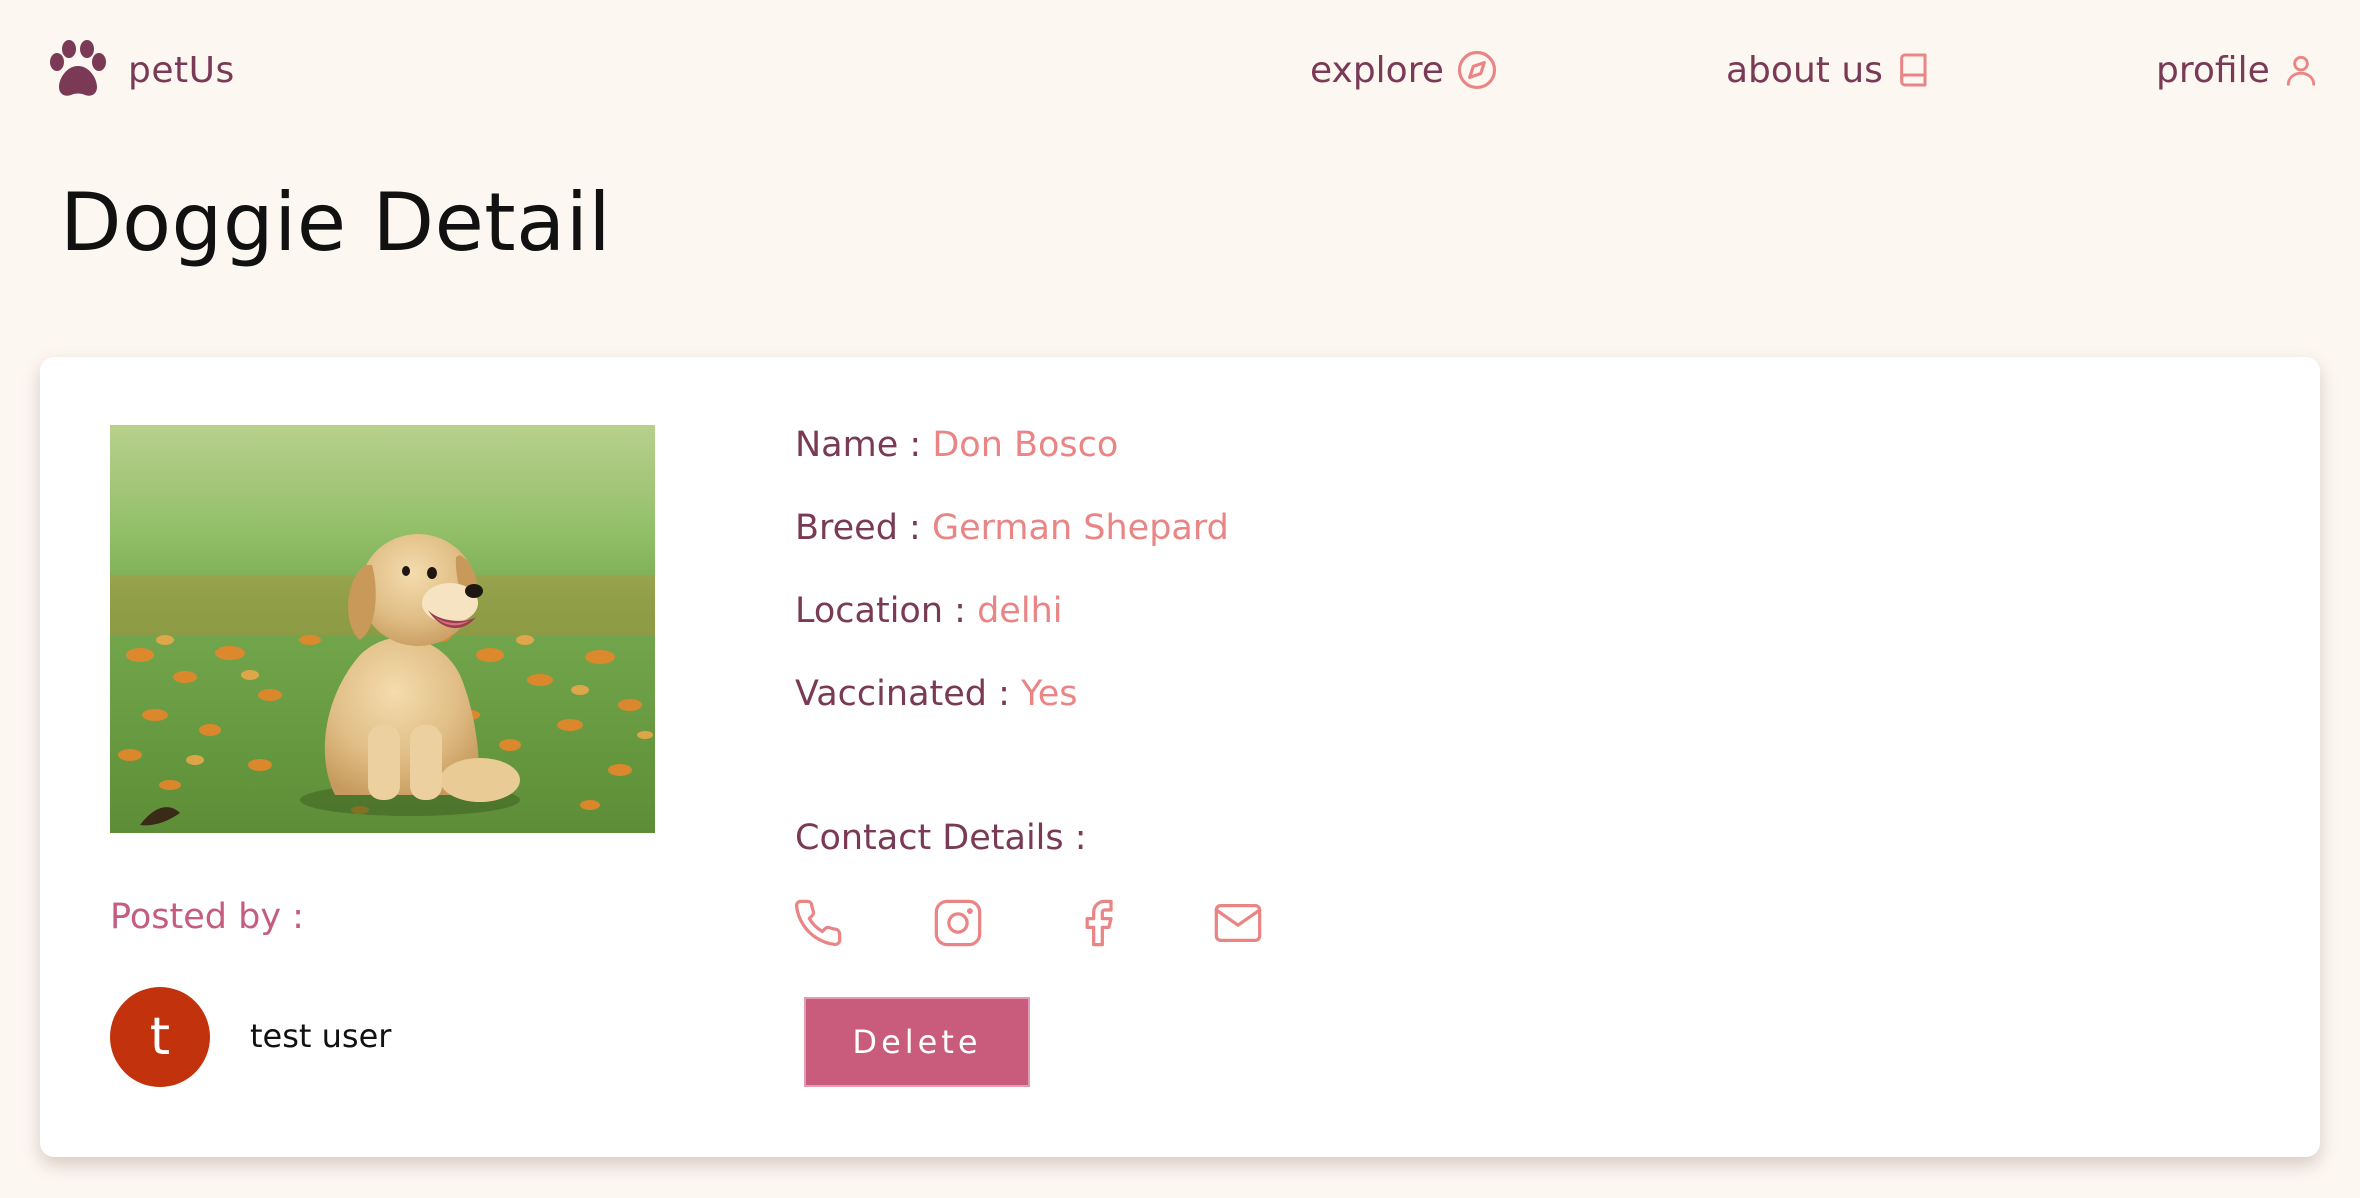  I want to click on nav-explore: explore, so click(1404, 70).